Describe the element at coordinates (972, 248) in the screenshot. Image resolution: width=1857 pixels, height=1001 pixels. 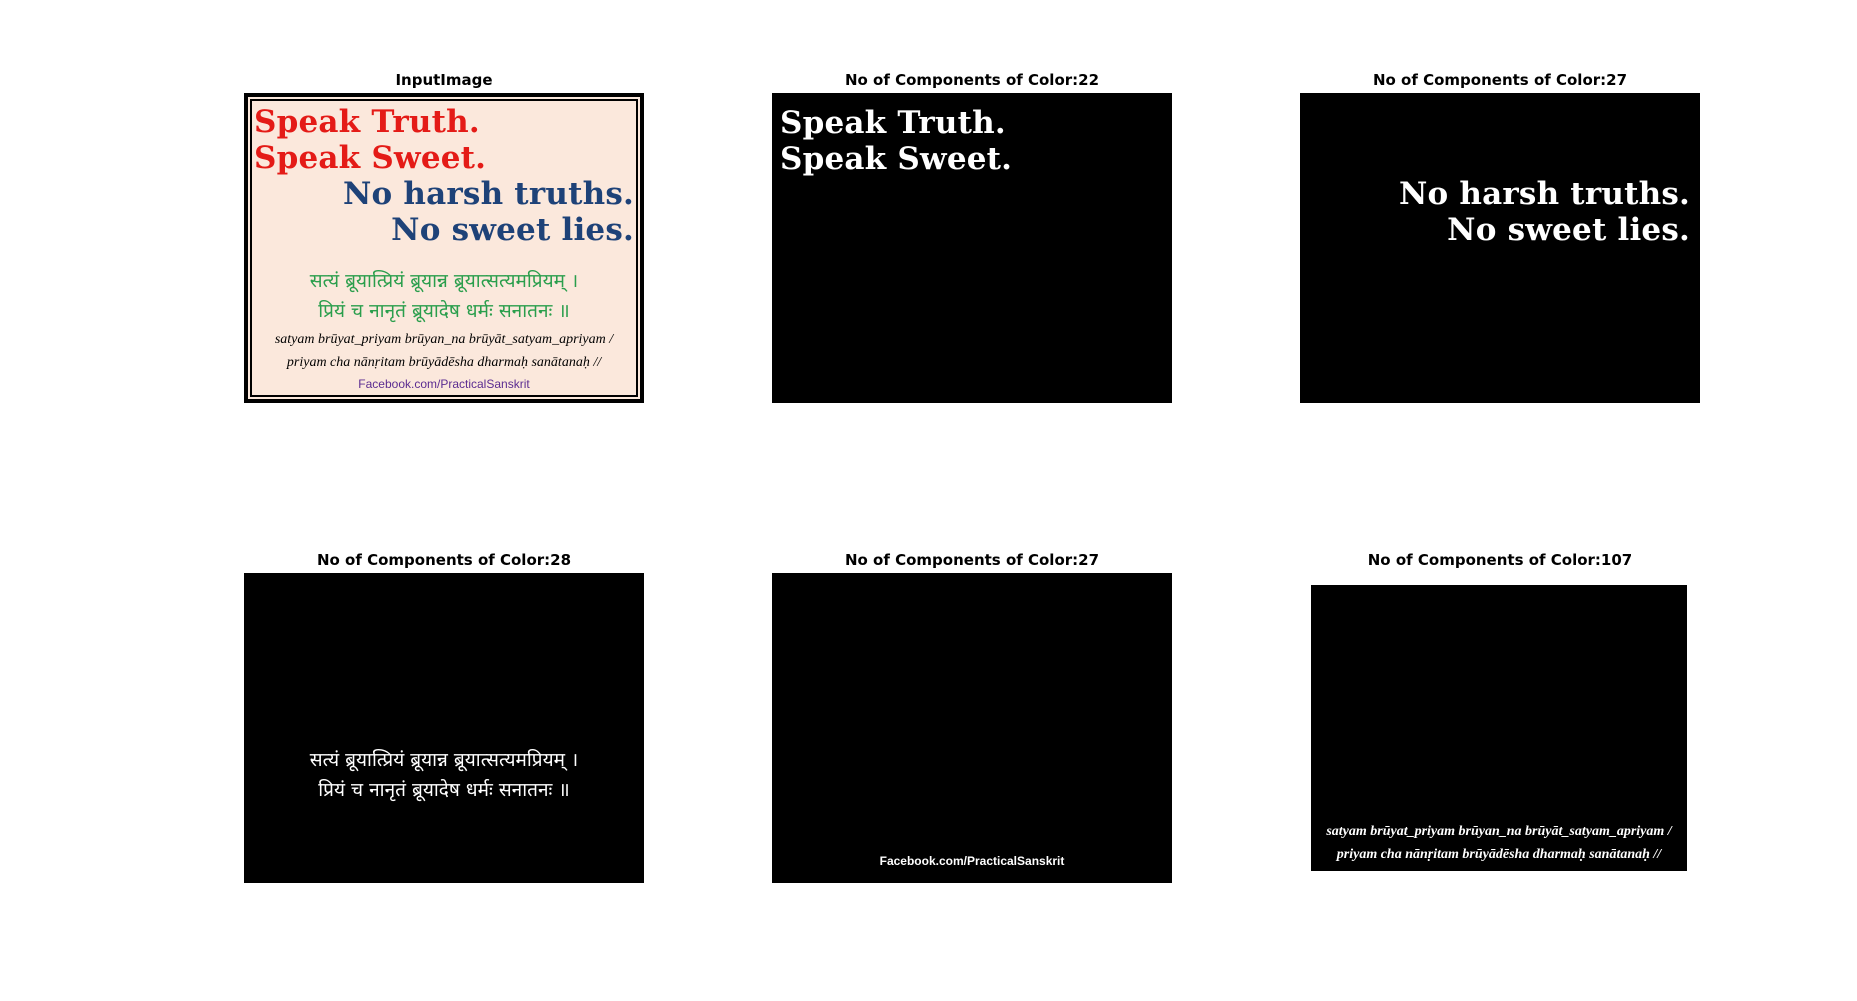
I see `mask-image-red: Speak Truth. Speak Sweet.` at that location.